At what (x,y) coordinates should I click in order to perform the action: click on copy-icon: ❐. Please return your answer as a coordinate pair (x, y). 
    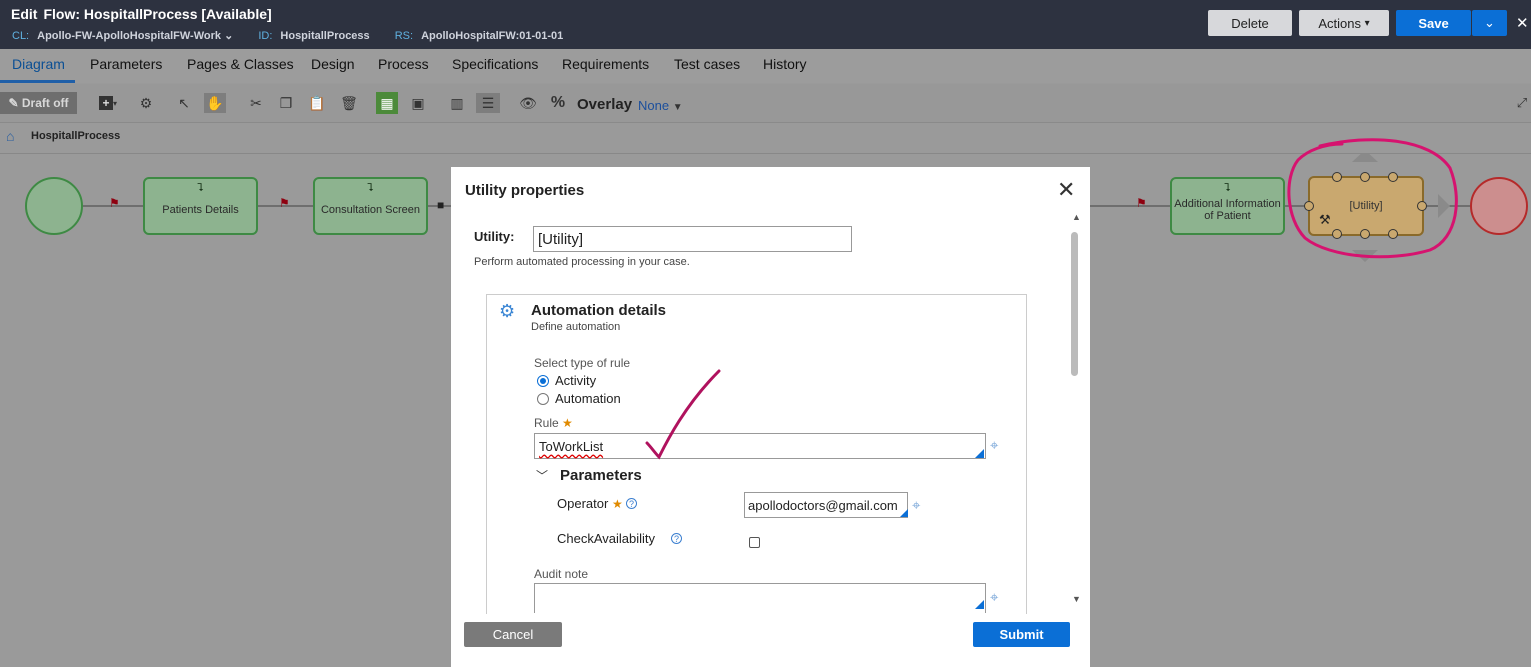
    Looking at the image, I should click on (286, 103).